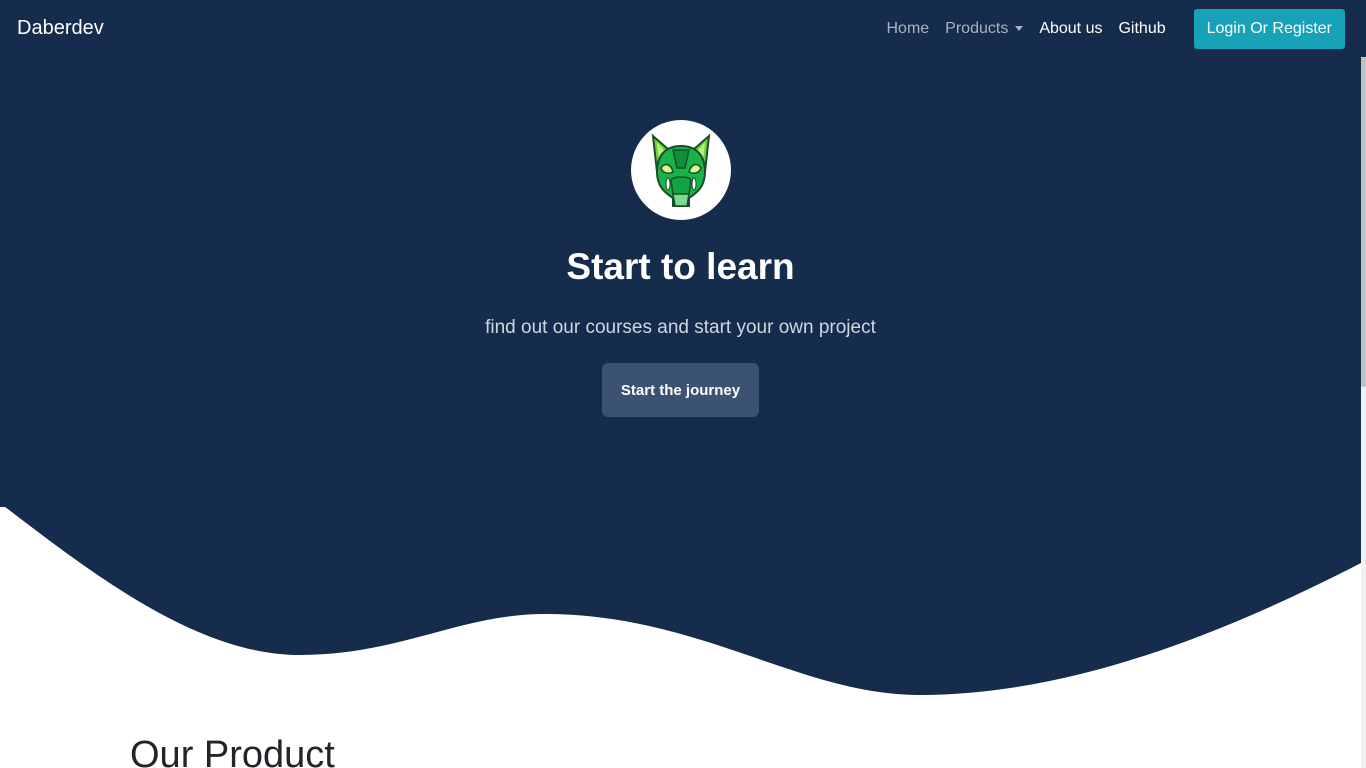 The image size is (1366, 768). I want to click on nav-home: Home, so click(907, 29).